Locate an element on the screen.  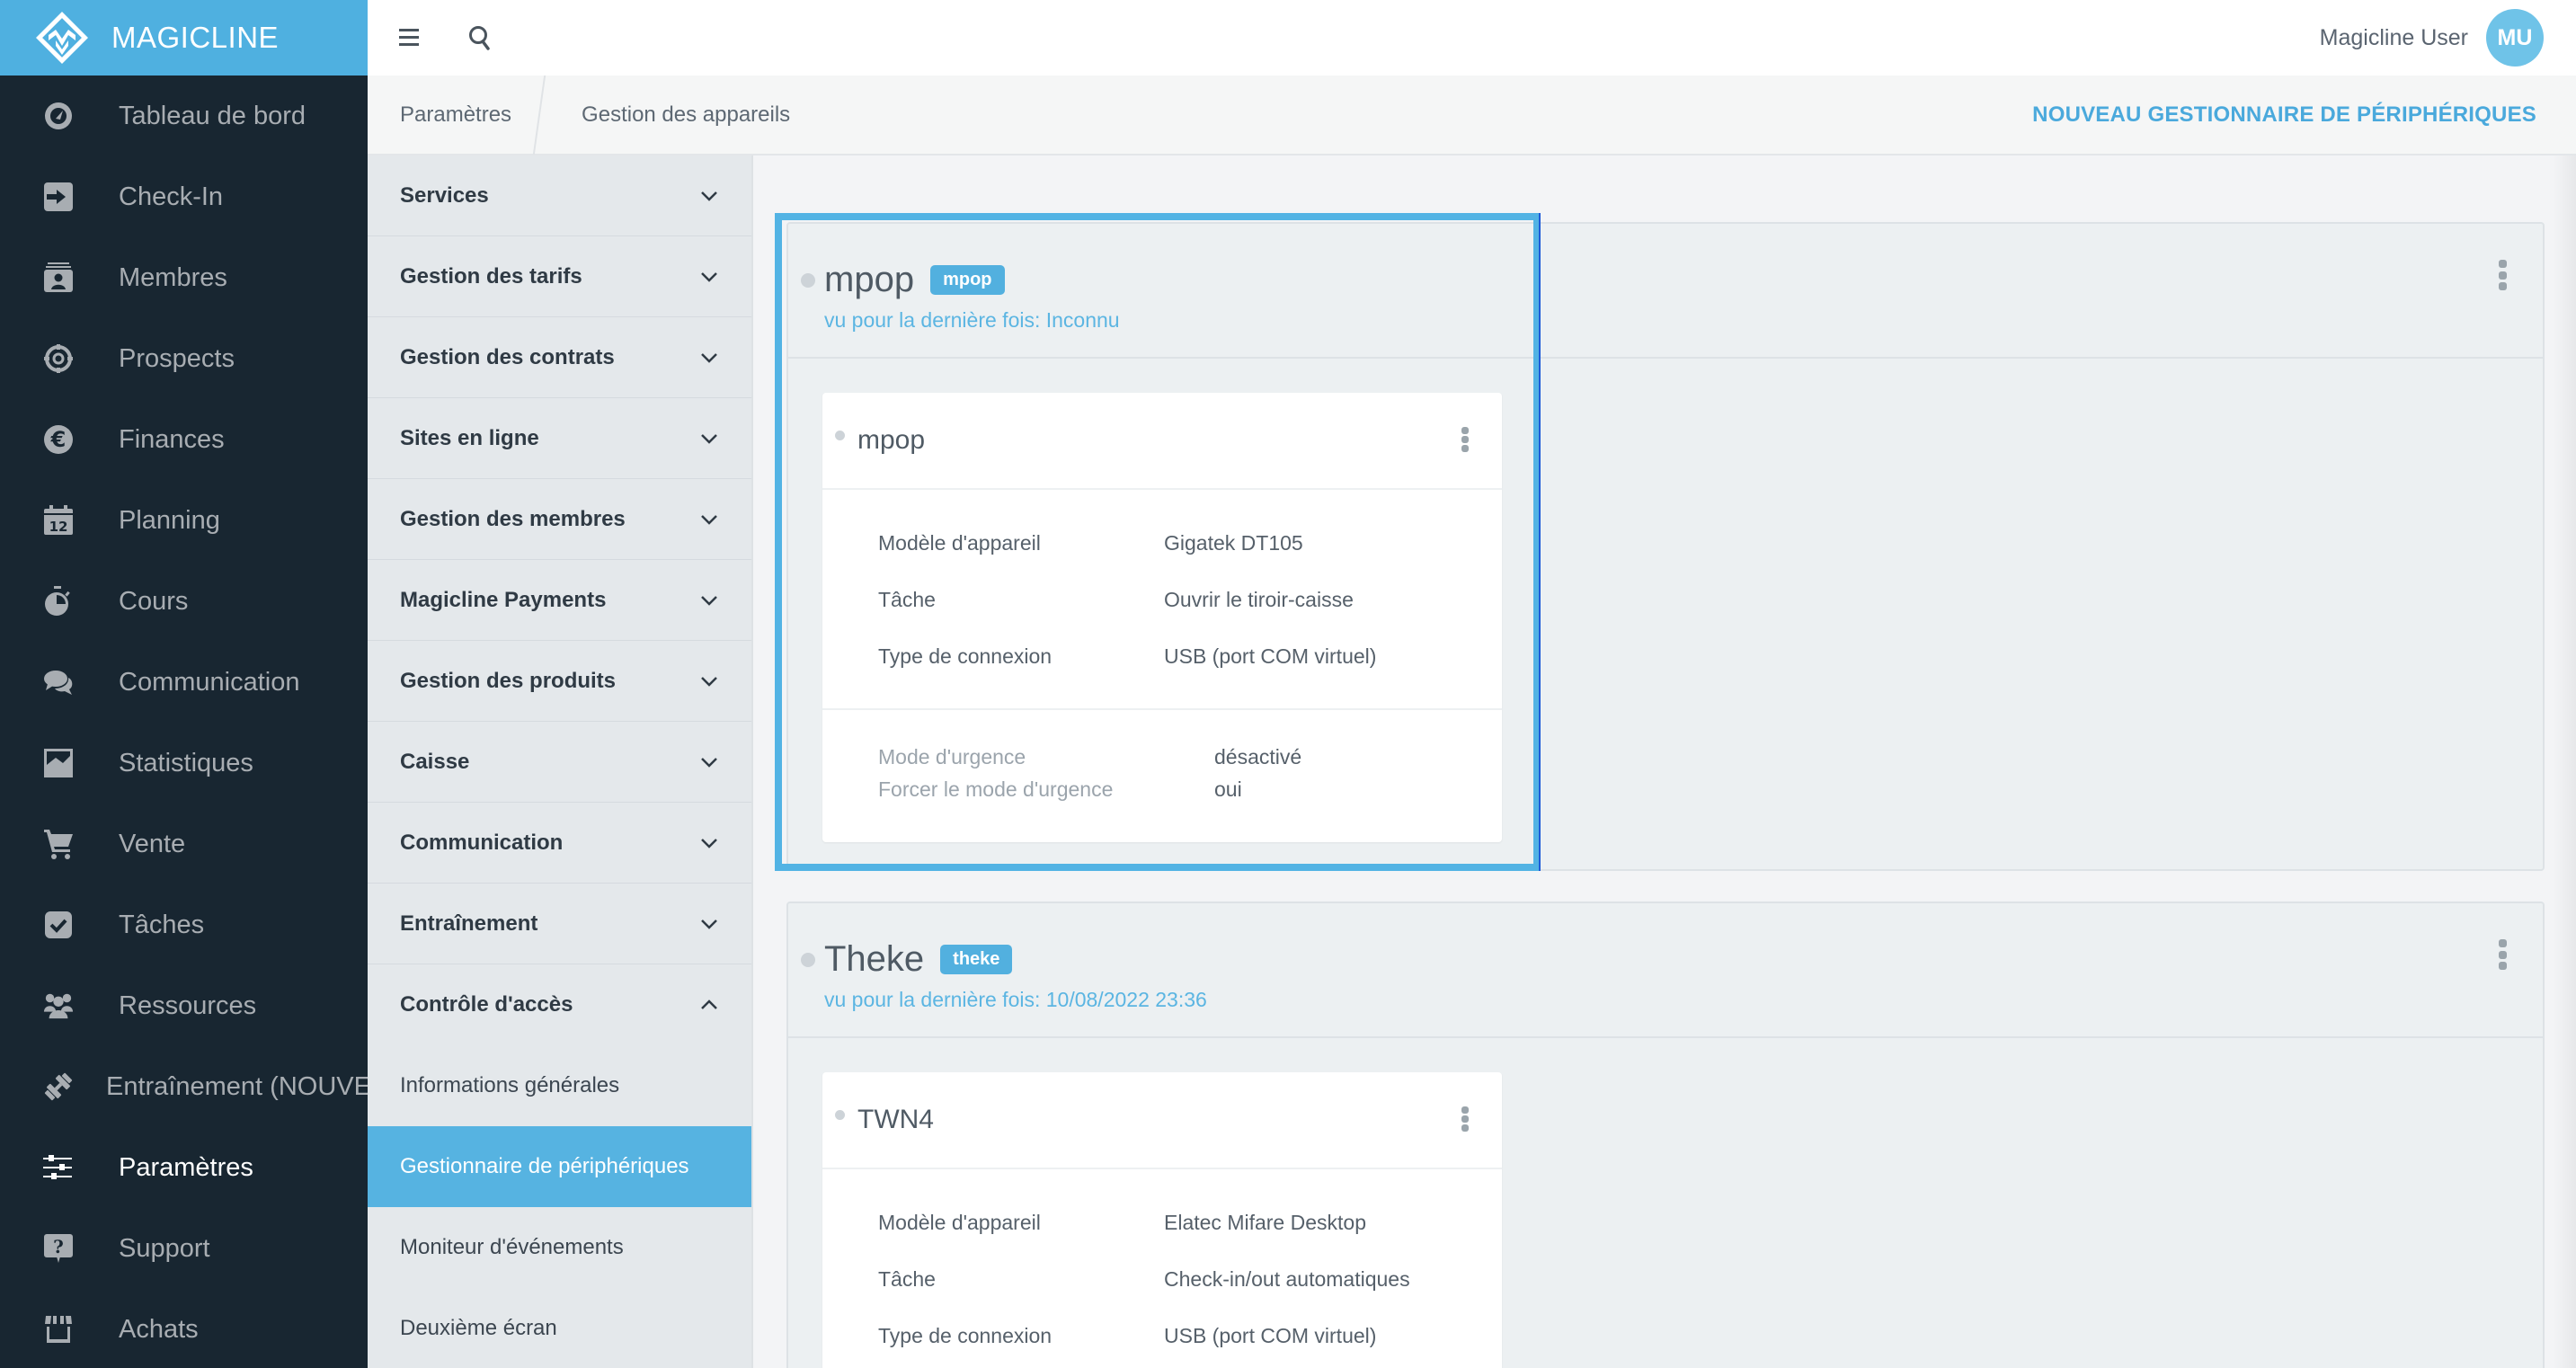
subnav-section-training: Entraînement is located at coordinates (559, 924).